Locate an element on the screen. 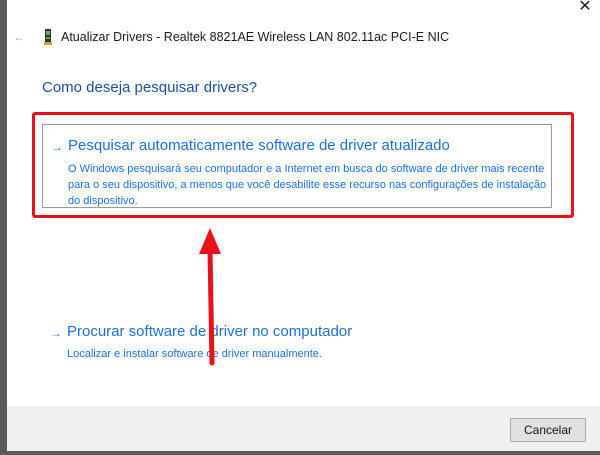 This screenshot has height=455, width=600. page-heading: Como deseja pesquisar drivers? is located at coordinates (150, 87).